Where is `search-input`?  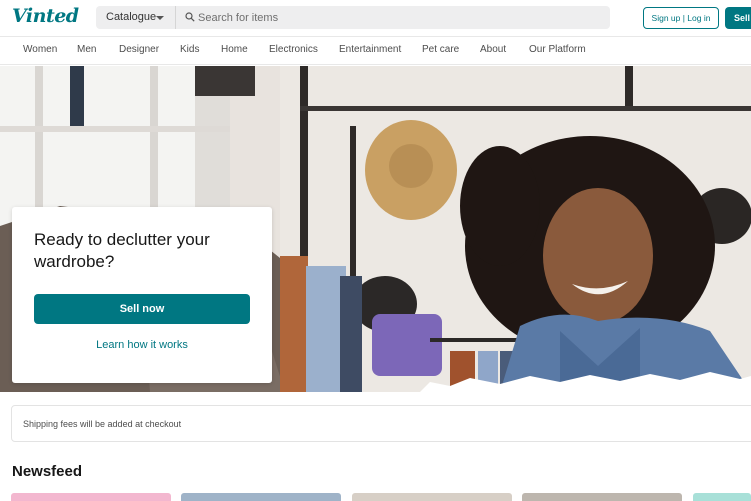 search-input is located at coordinates (398, 17).